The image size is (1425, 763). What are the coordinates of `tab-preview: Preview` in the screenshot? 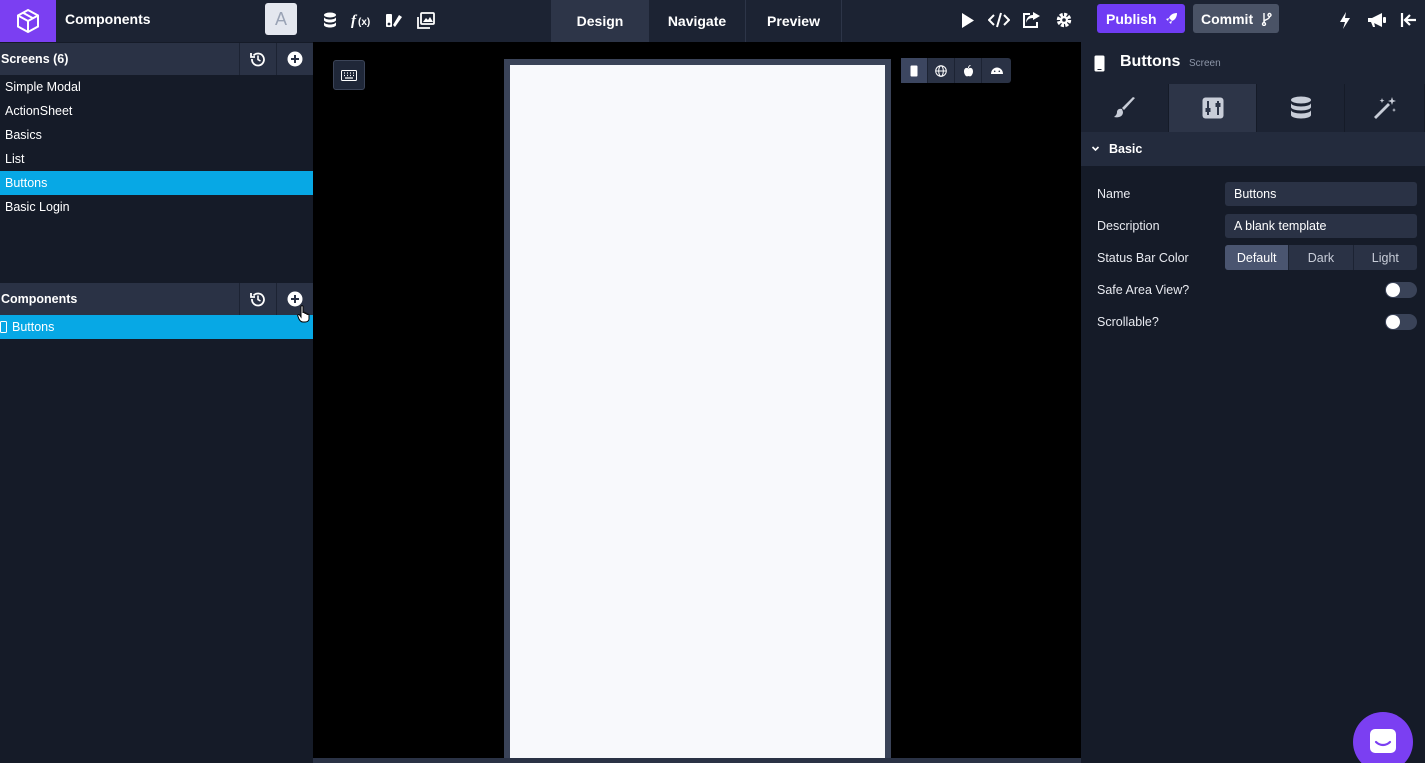 It's located at (793, 21).